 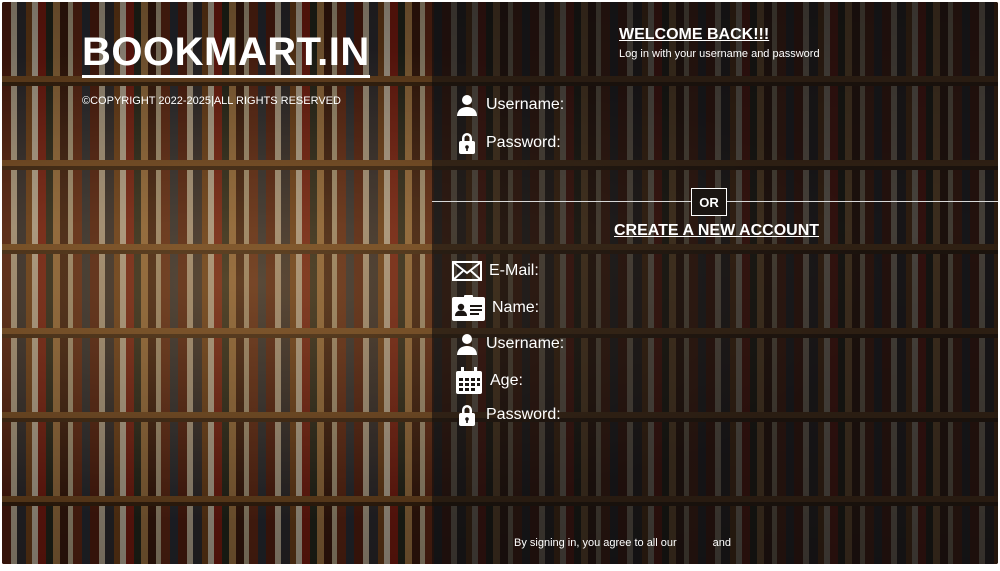 What do you see at coordinates (514, 270) in the screenshot?
I see `signup-email-label: E-Mail:` at bounding box center [514, 270].